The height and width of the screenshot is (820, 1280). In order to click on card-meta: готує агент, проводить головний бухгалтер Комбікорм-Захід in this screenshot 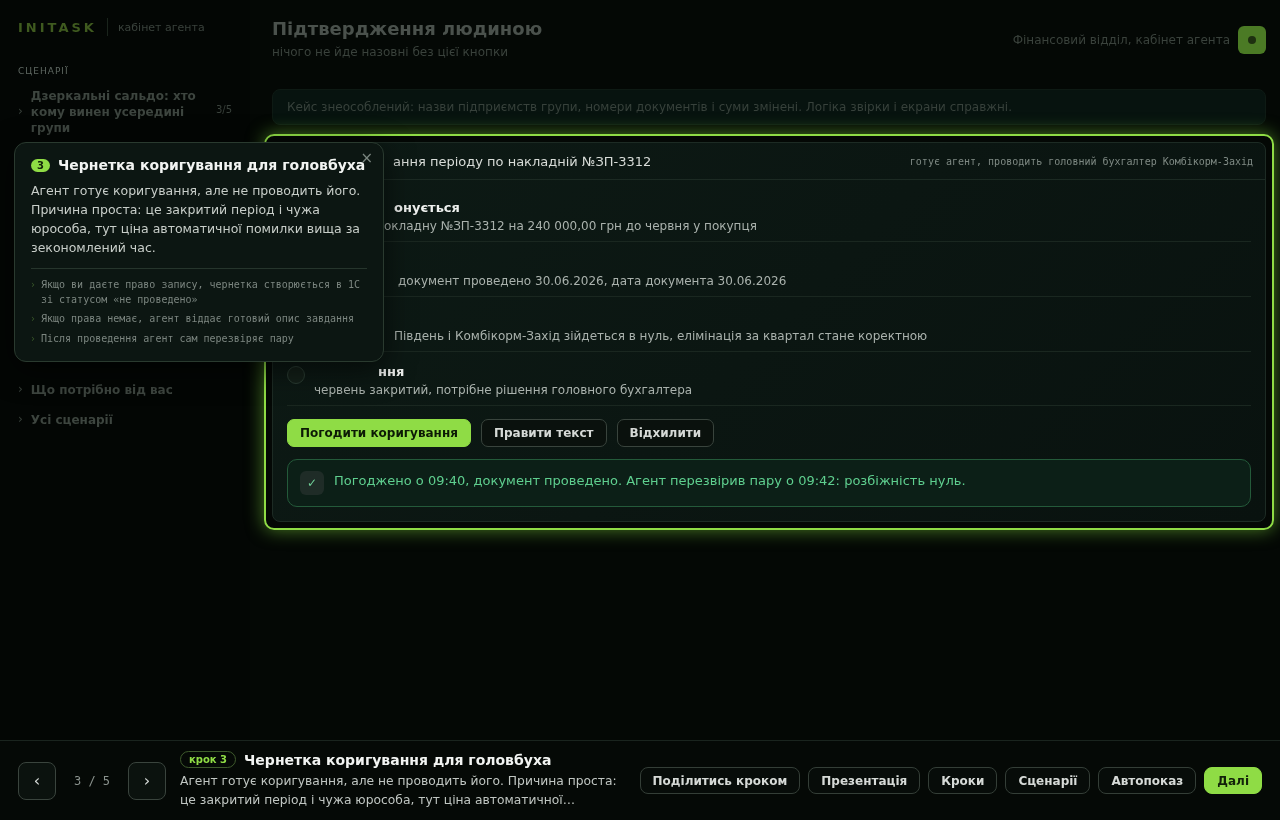, I will do `click(1081, 161)`.